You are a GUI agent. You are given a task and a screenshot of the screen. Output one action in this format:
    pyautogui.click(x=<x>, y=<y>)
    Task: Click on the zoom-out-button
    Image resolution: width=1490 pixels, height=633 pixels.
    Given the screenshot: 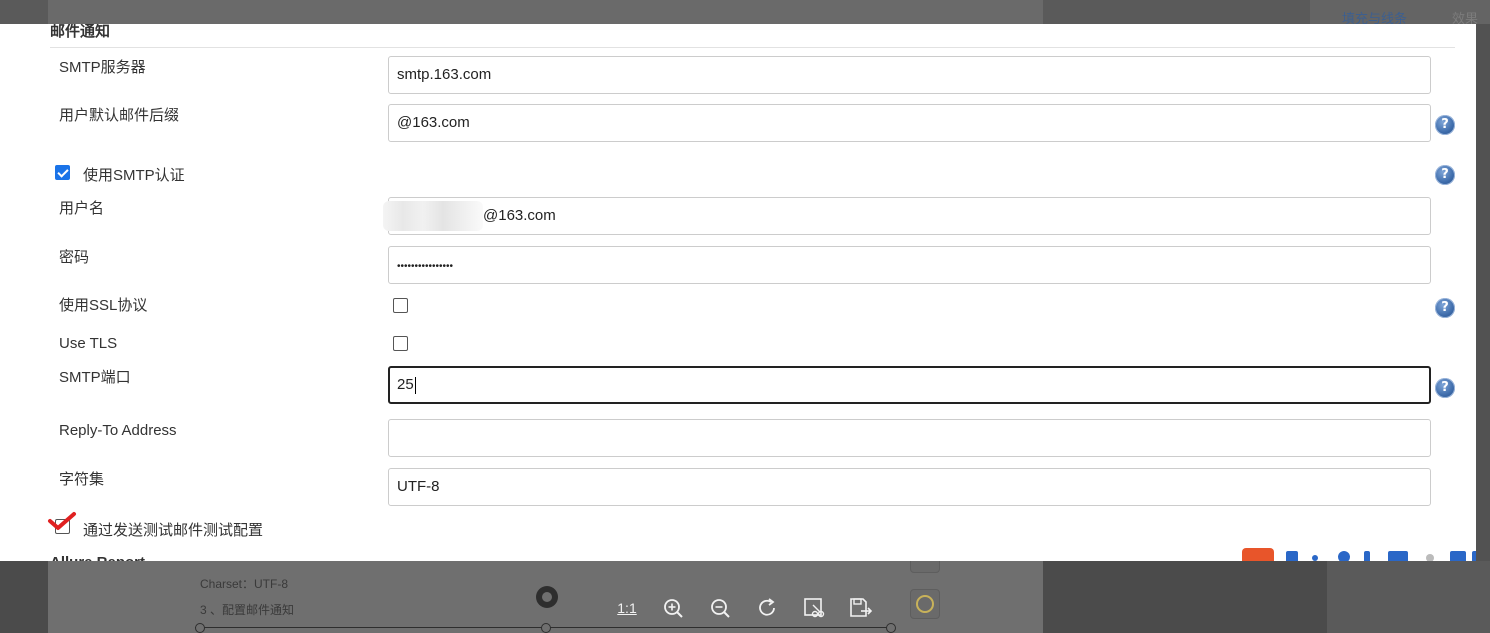 What is the action you would take?
    pyautogui.click(x=720, y=608)
    